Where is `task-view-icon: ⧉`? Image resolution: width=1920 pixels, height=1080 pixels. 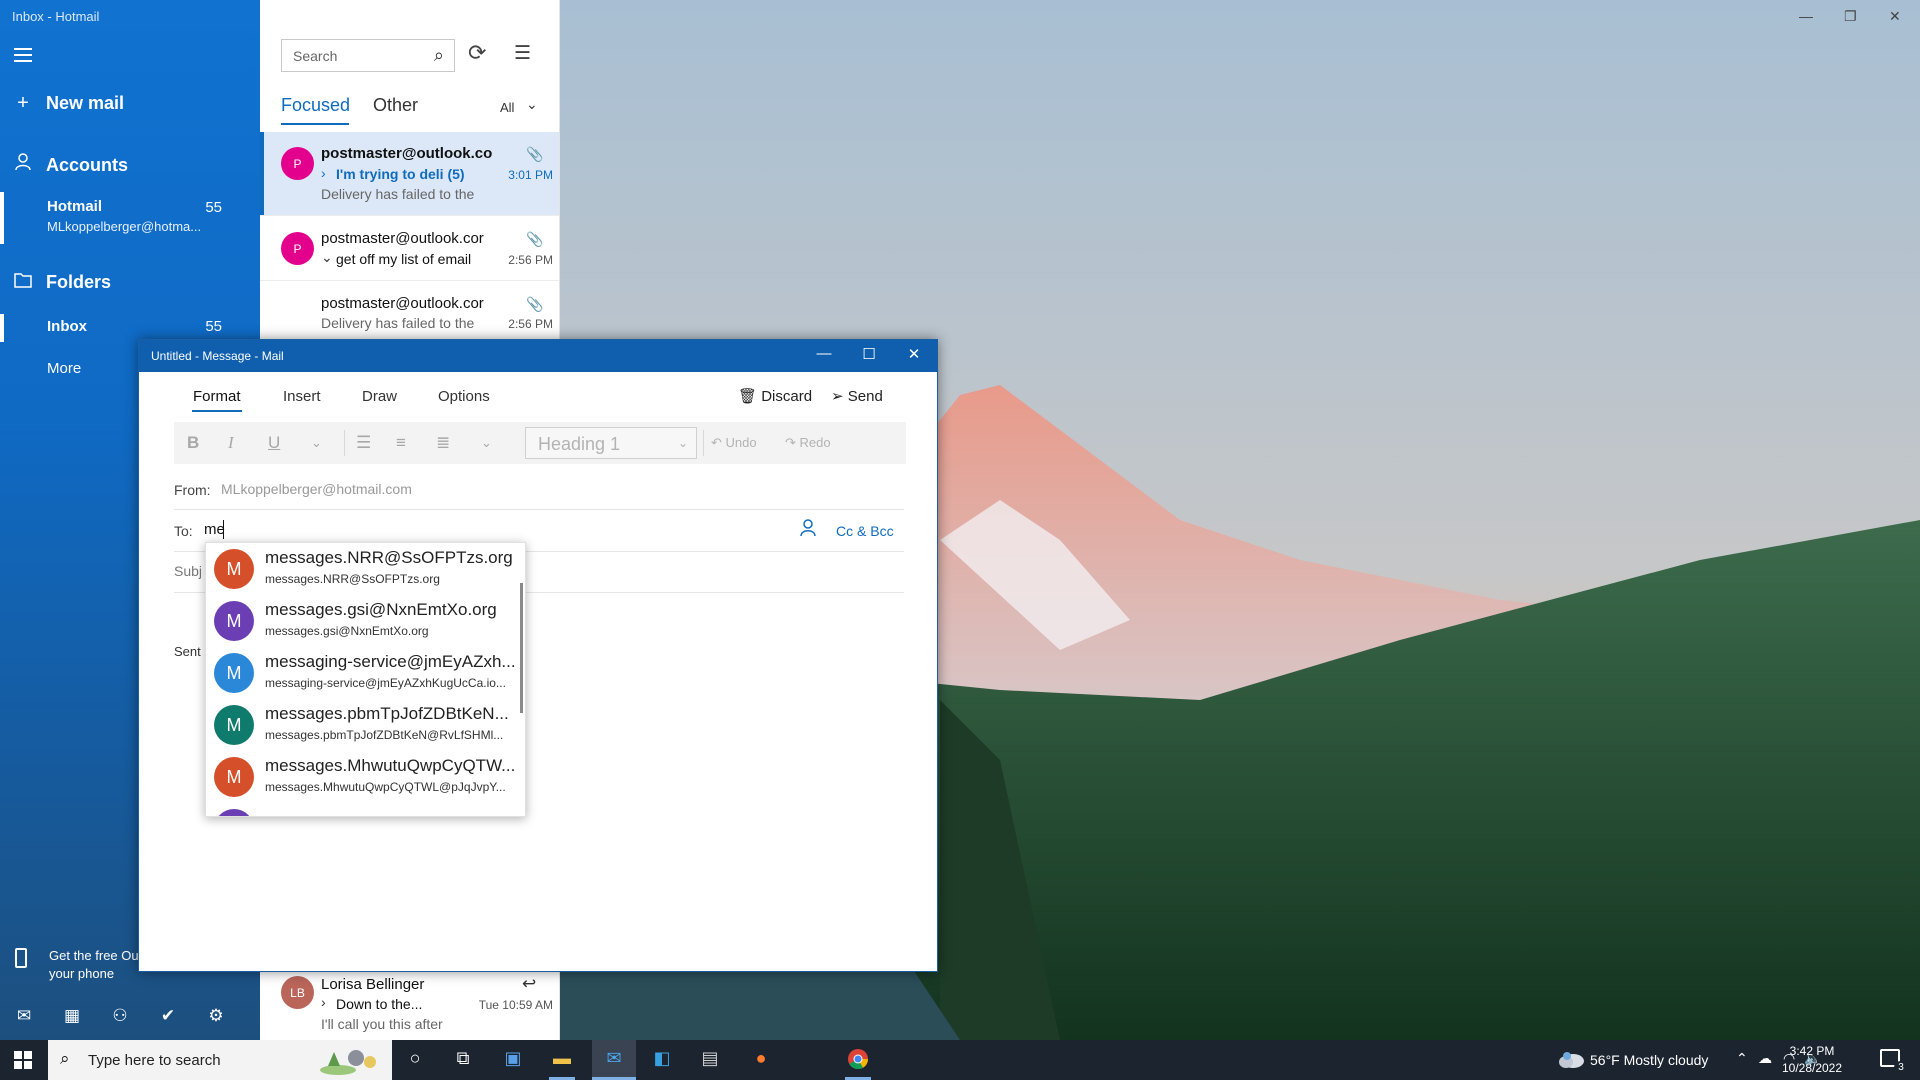 task-view-icon: ⧉ is located at coordinates (463, 1060).